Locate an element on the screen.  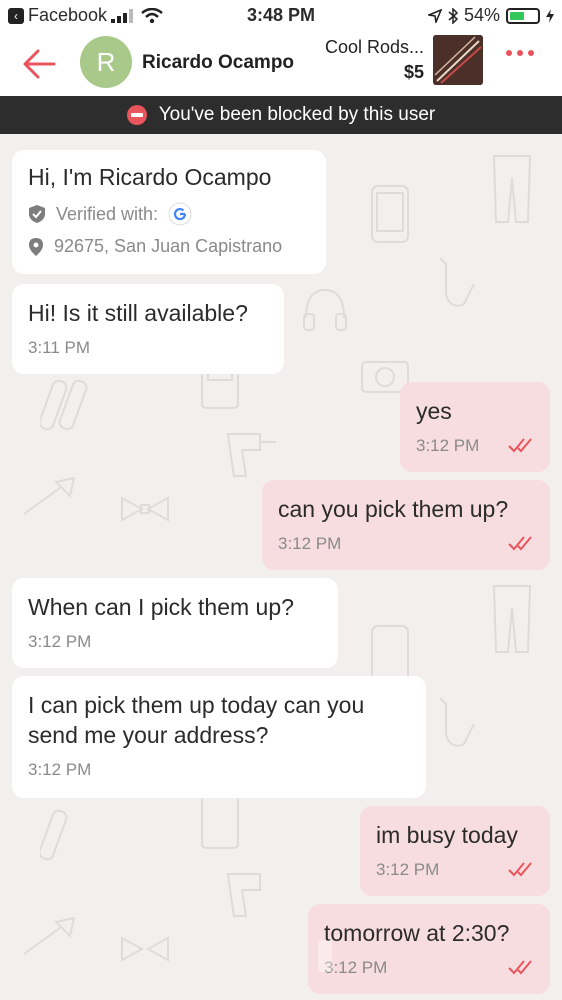
blocked-banner: You've been blocked by this user is located at coordinates (281, 115).